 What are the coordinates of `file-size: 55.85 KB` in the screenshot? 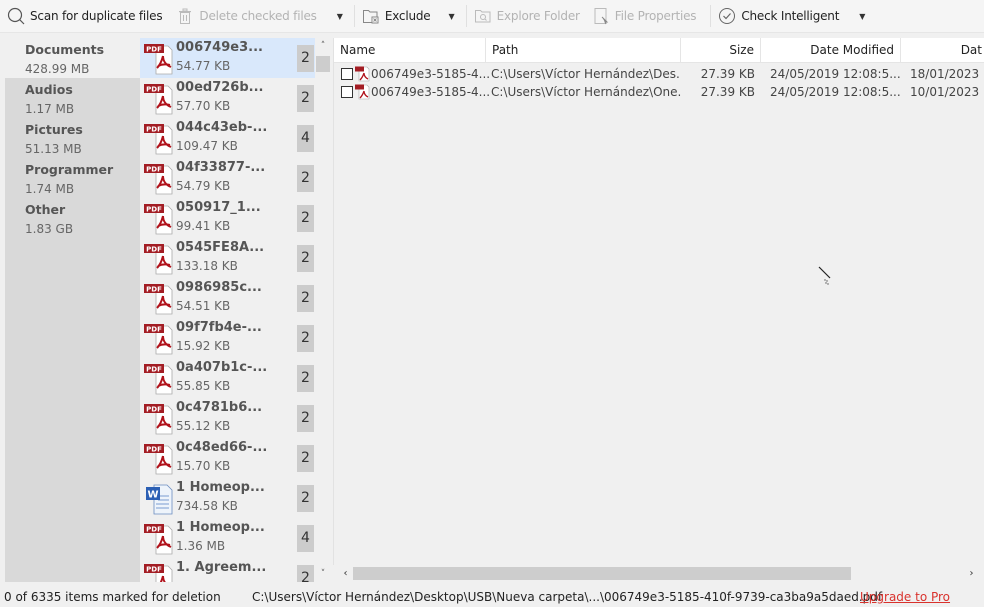 It's located at (203, 386).